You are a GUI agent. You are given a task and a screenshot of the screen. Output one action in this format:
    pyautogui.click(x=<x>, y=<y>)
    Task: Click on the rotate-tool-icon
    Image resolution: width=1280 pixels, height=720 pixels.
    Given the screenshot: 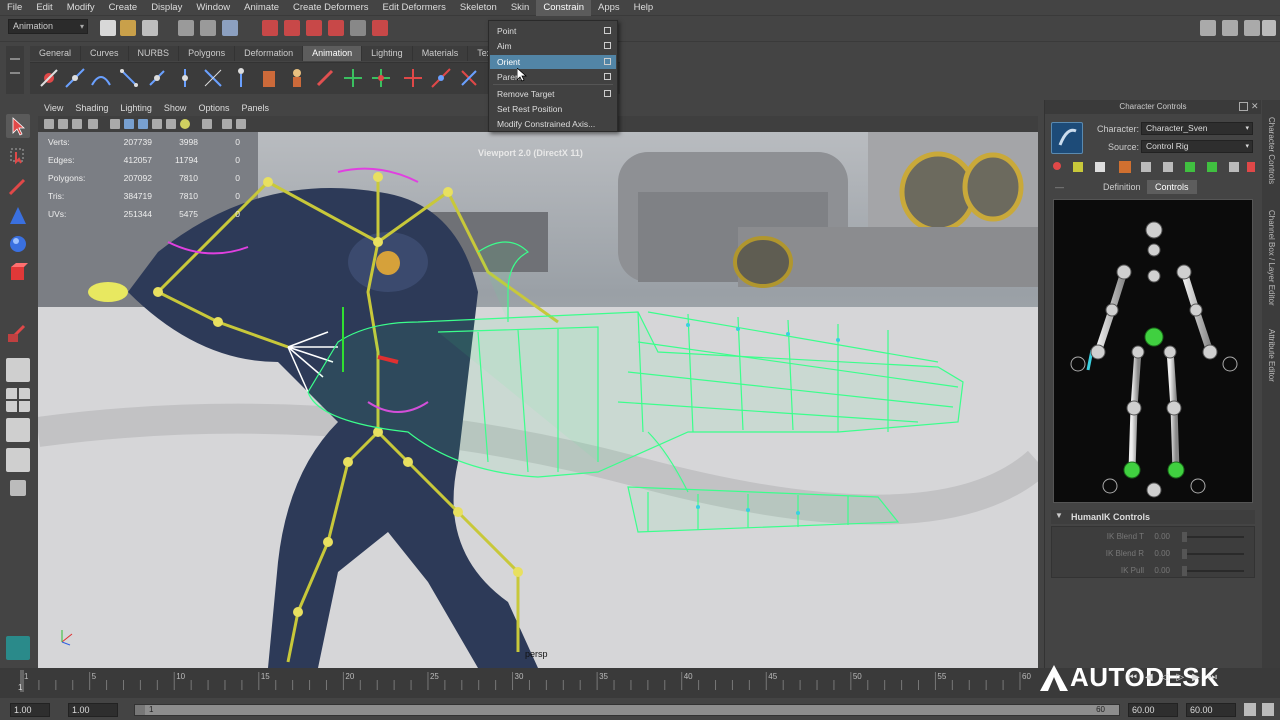 What is the action you would take?
    pyautogui.click(x=18, y=244)
    